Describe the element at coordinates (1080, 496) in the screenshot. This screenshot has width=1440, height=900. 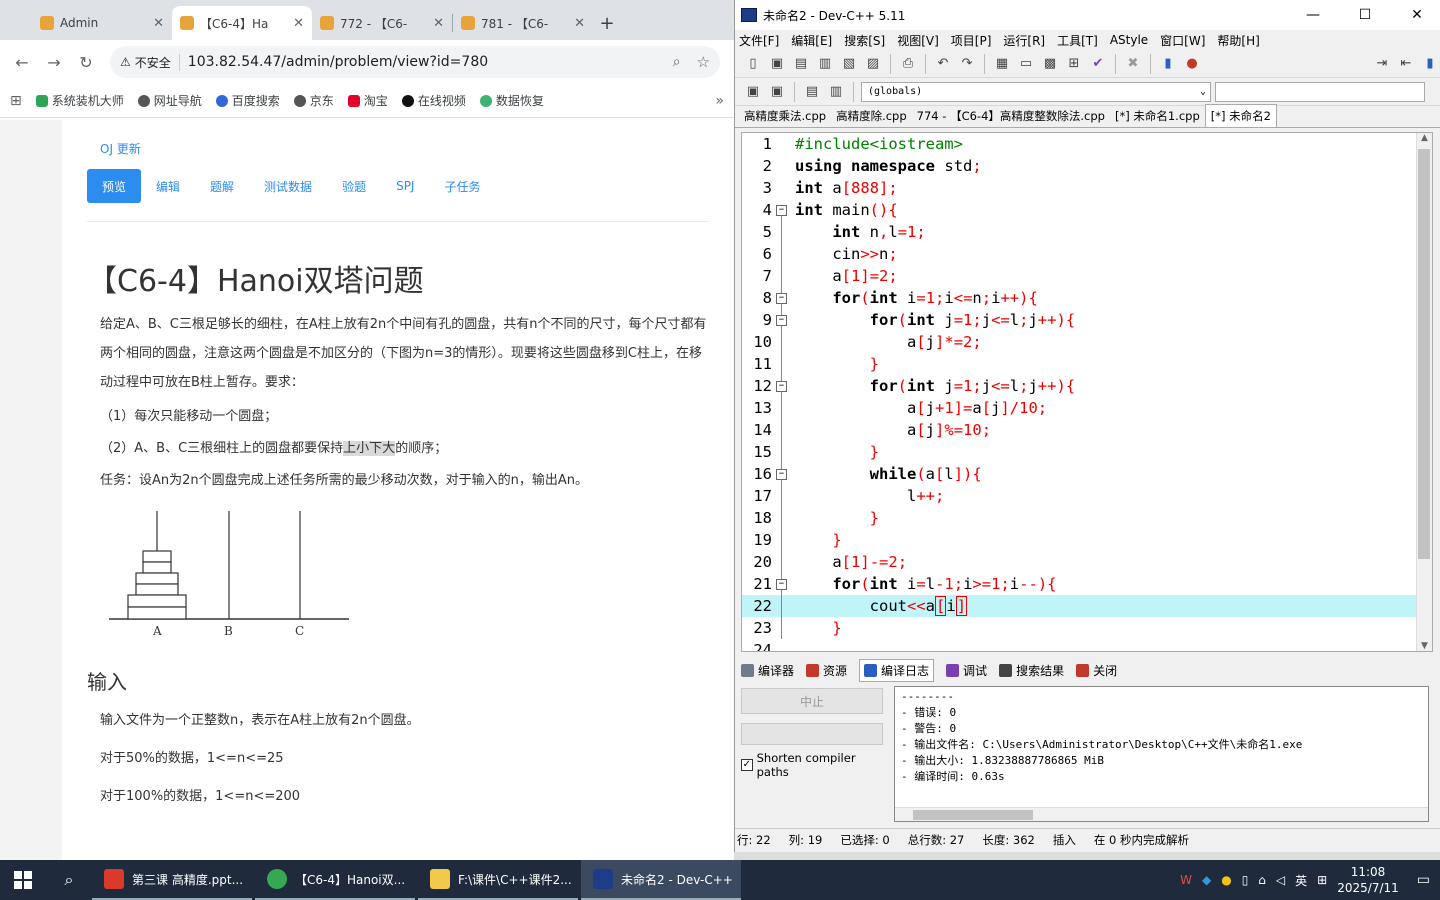
I see `code-line: 17 l++;` at that location.